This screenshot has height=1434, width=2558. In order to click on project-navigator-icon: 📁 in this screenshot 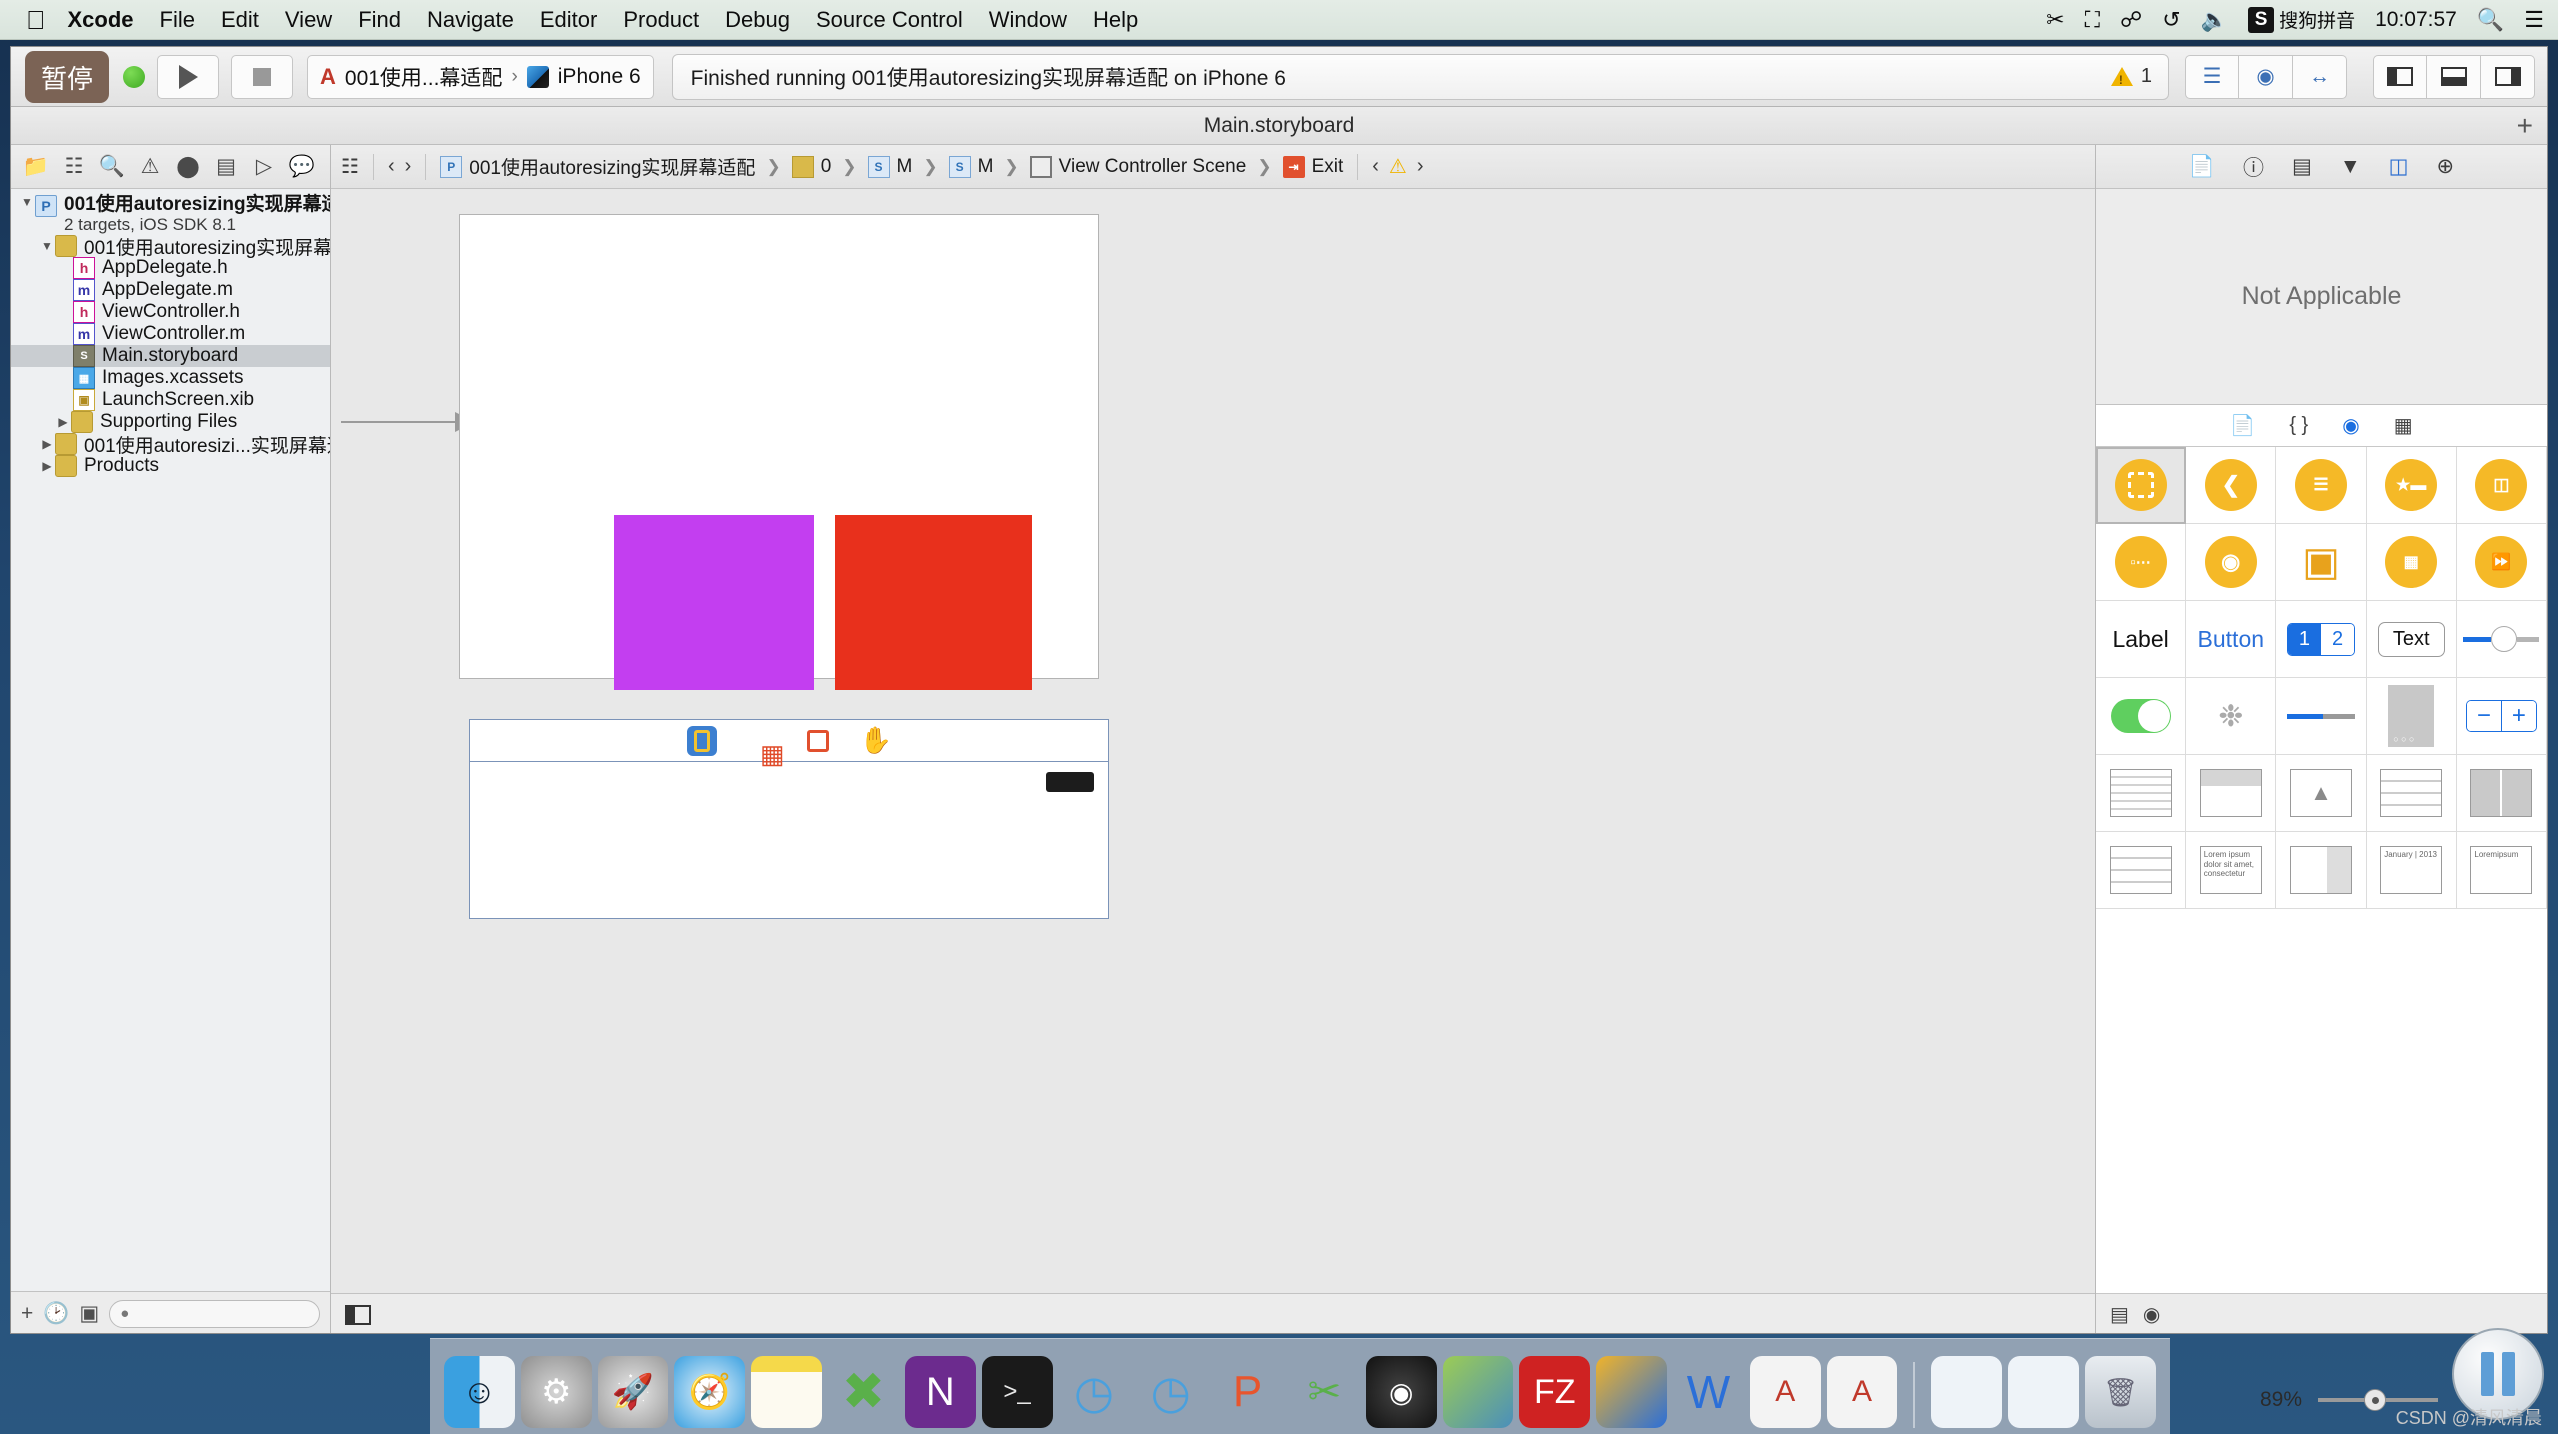, I will do `click(36, 167)`.